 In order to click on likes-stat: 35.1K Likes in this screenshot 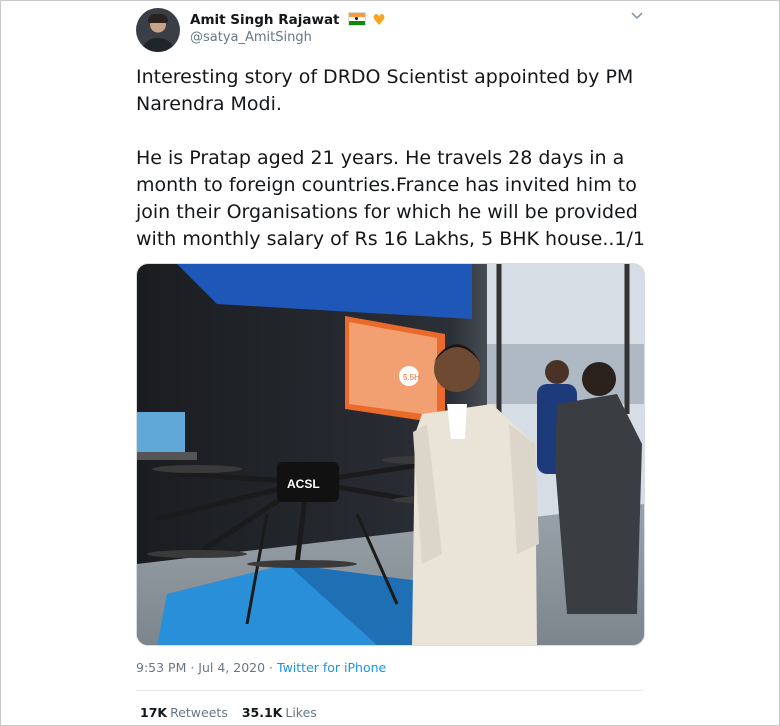, I will do `click(279, 712)`.